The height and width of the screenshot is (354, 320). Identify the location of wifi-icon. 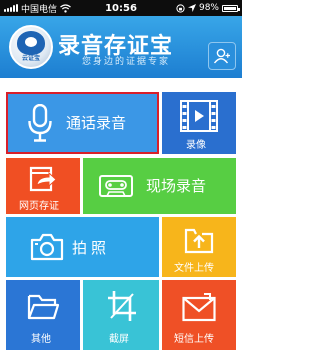
(65, 8).